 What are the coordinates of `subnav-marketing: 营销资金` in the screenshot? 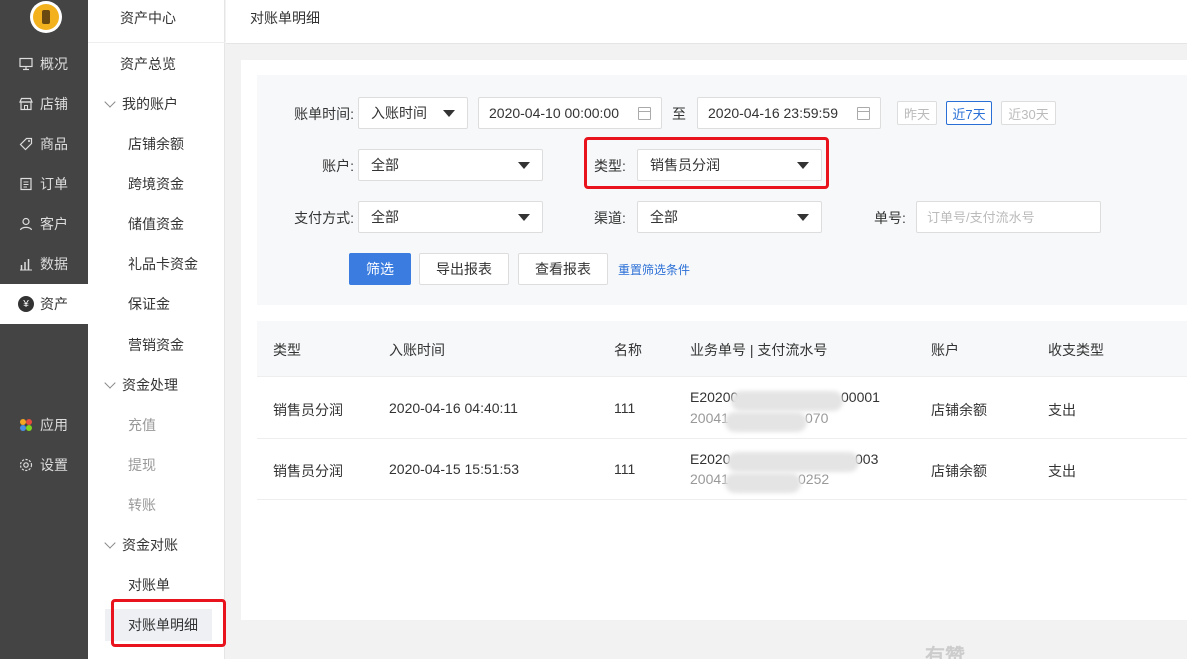 It's located at (156, 345).